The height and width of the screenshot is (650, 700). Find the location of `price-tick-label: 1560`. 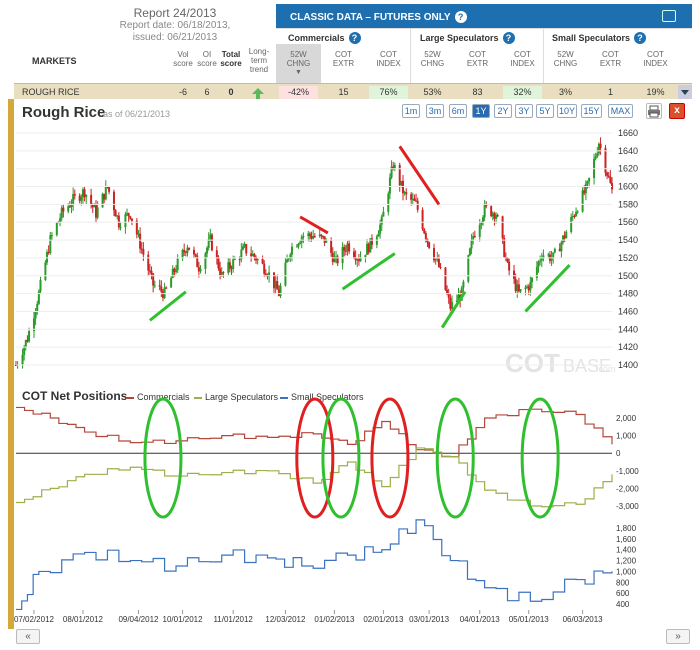

price-tick-label: 1560 is located at coordinates (628, 222).